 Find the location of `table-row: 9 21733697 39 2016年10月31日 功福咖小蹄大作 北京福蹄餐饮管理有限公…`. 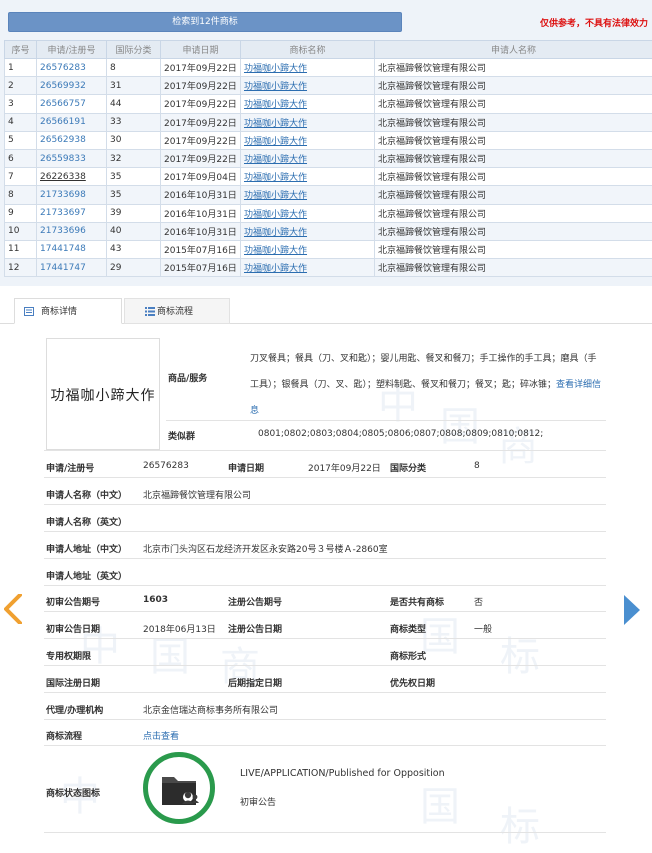

table-row: 9 21733697 39 2016年10月31日 功福咖小蹄大作 北京福蹄餐饮管理有限公… is located at coordinates (328, 213).